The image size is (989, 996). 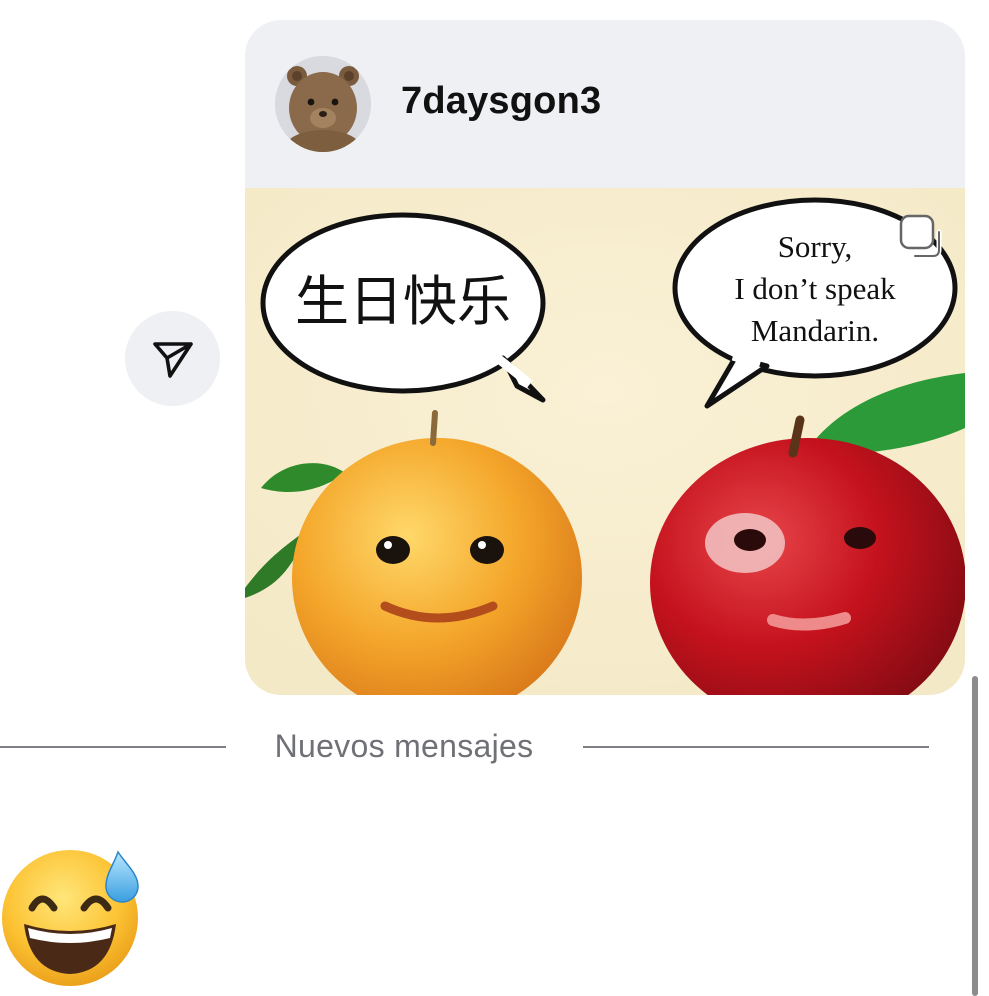 What do you see at coordinates (815, 330) in the screenshot?
I see `svg-text: Mandarin.` at bounding box center [815, 330].